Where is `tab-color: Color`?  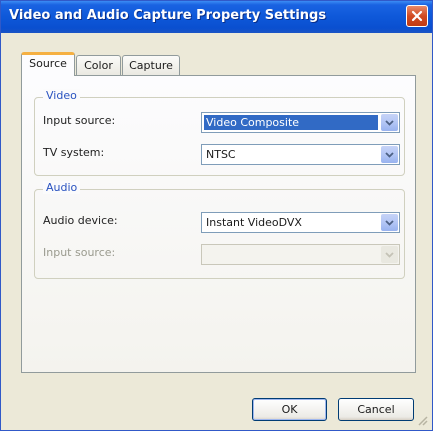 tab-color: Color is located at coordinates (98, 65).